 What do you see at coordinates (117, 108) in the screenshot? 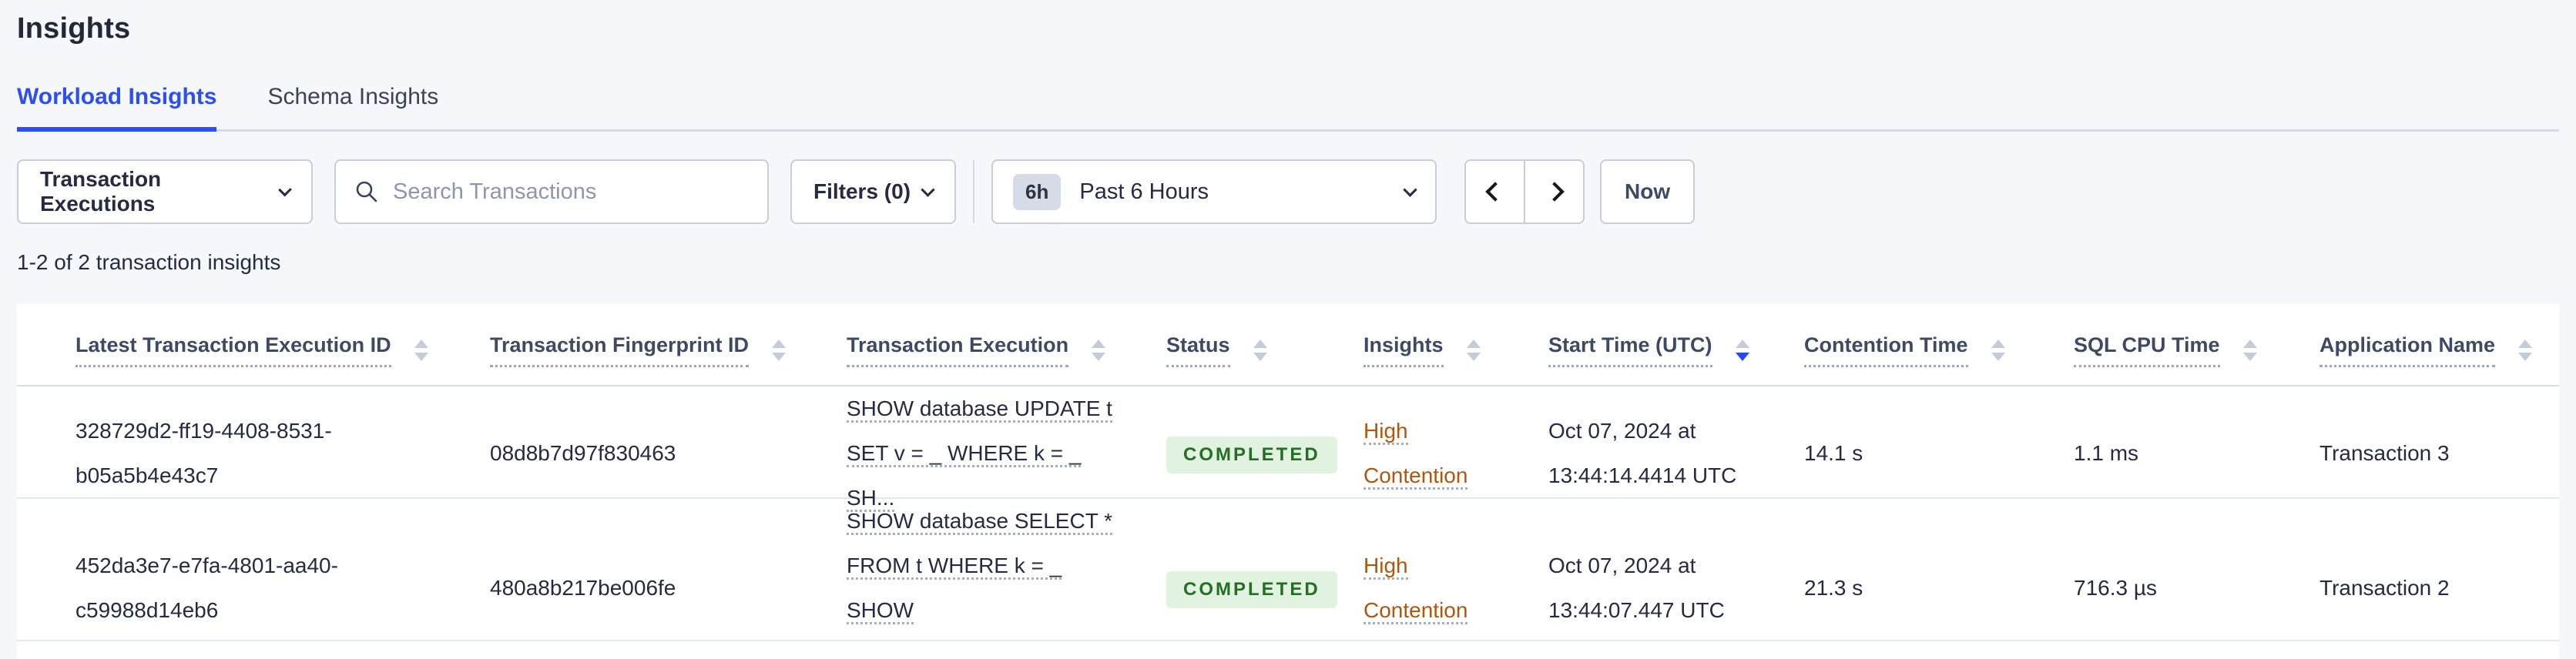
I see `tab-workload-insights: Workload Insights` at bounding box center [117, 108].